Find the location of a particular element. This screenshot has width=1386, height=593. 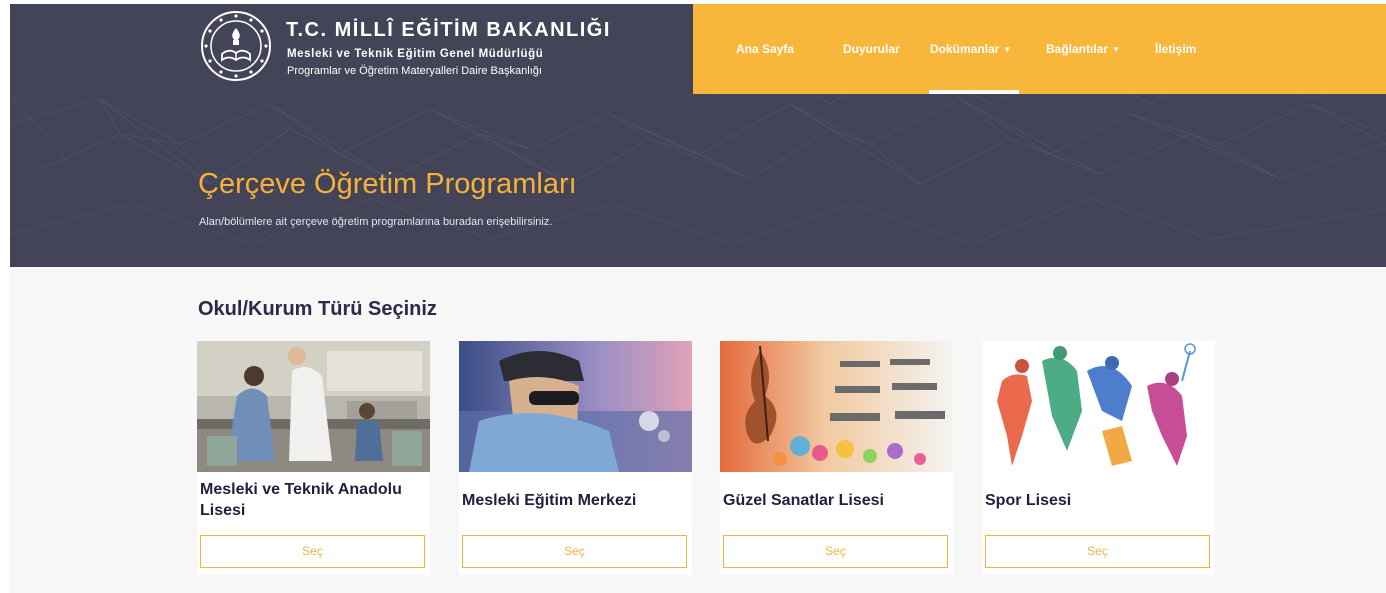

card-title: Mesleki ve Teknik Anadolu Lisesi is located at coordinates (301, 500).